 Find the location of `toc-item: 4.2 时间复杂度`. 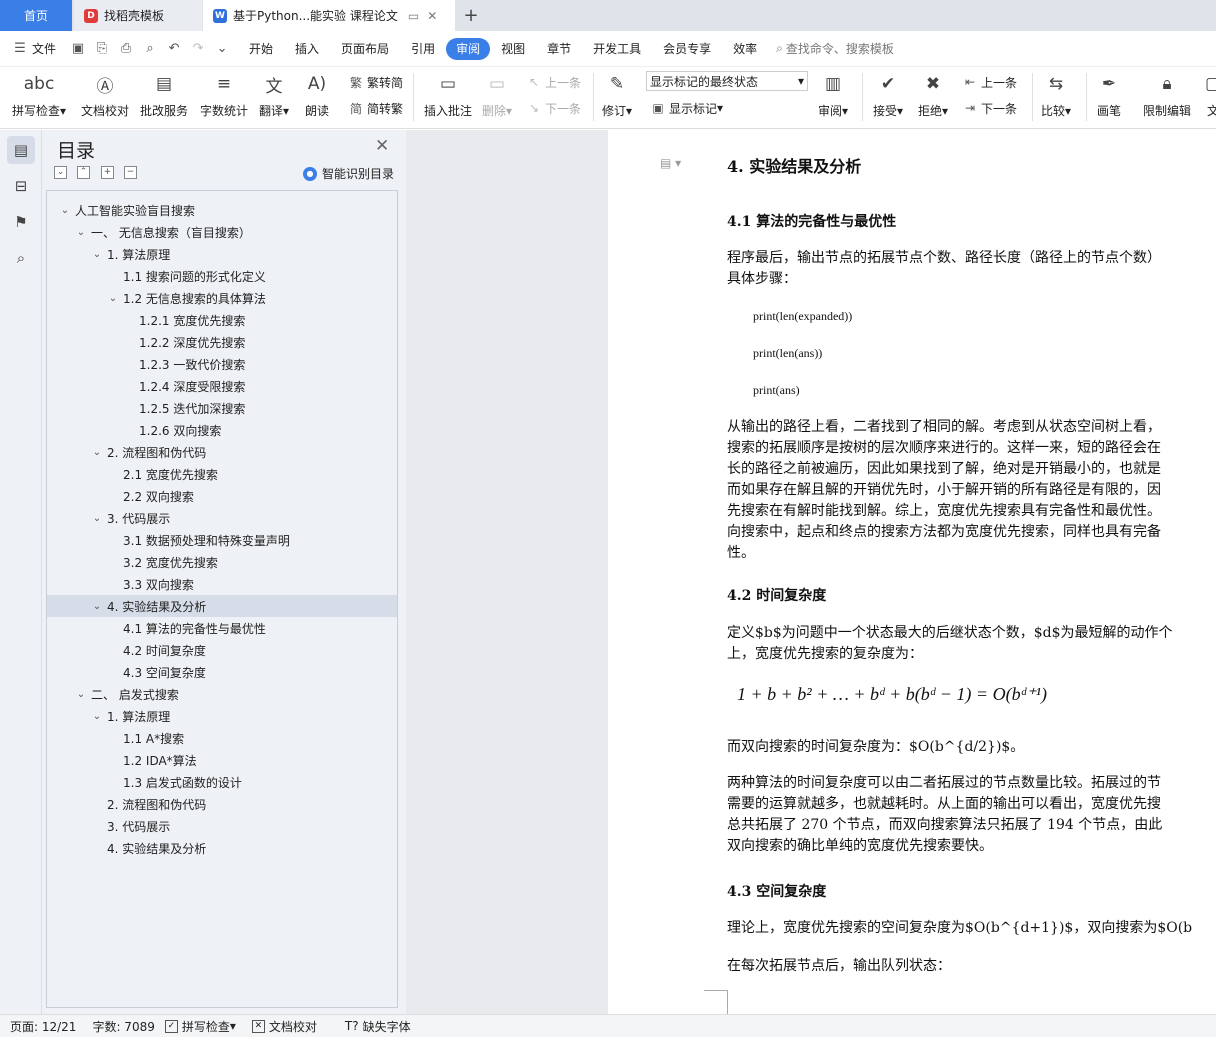

toc-item: 4.2 时间复杂度 is located at coordinates (222, 650).